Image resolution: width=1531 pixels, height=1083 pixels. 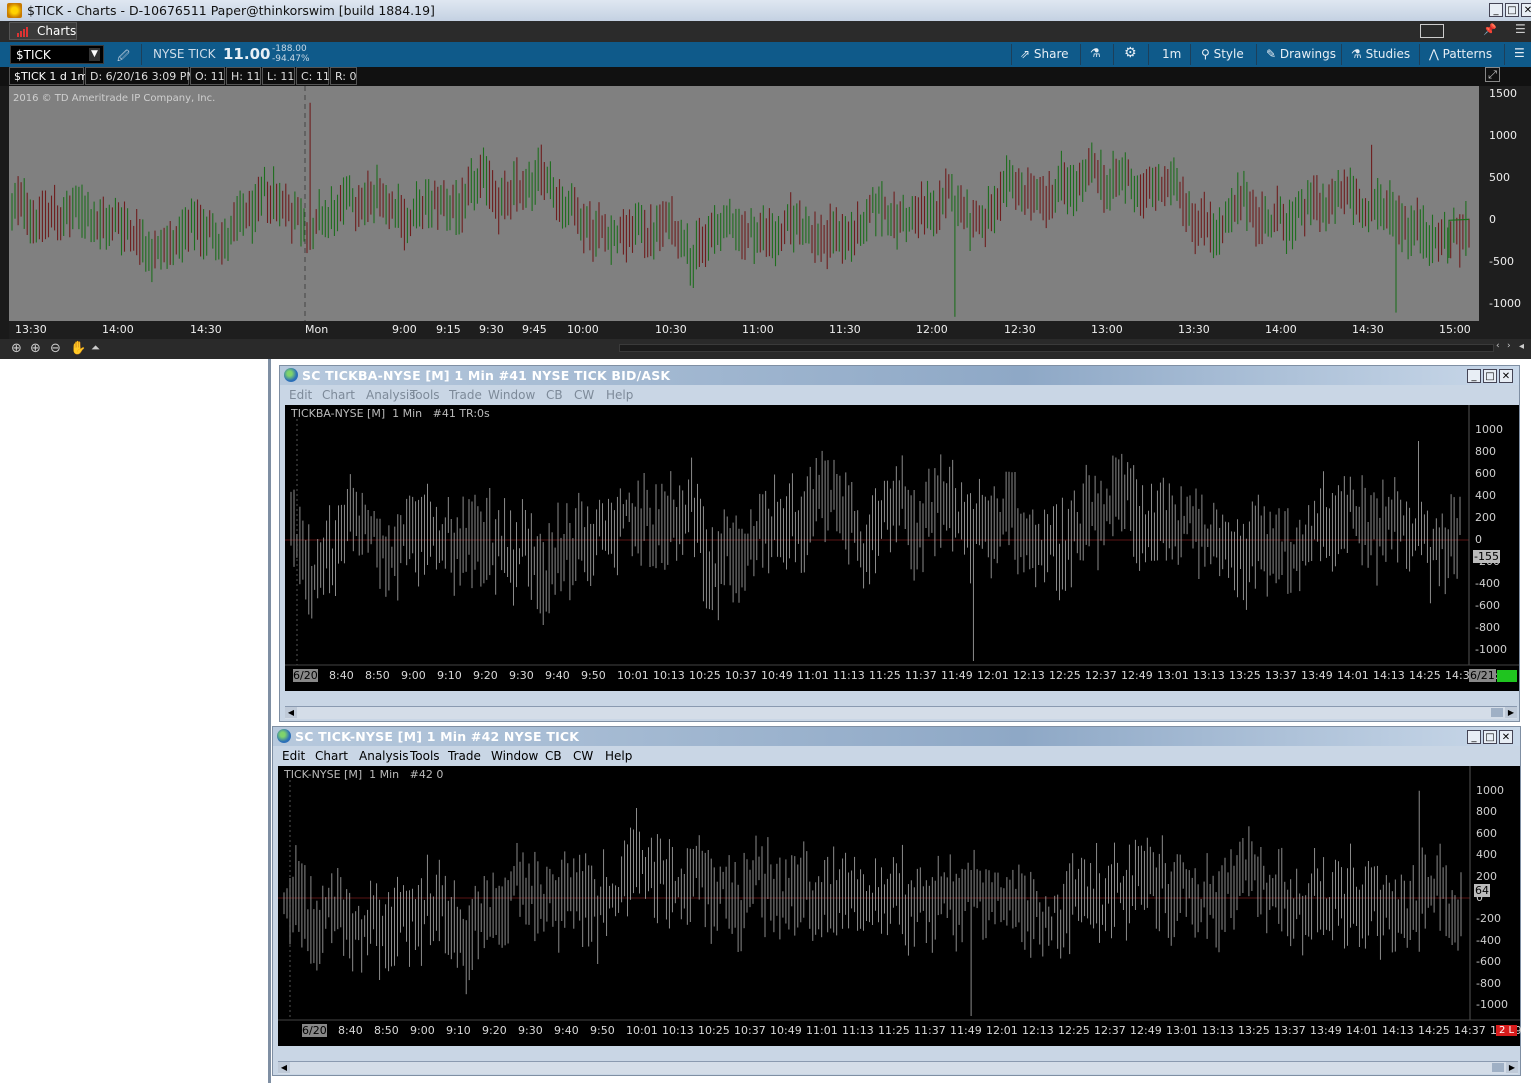 What do you see at coordinates (1432, 31) in the screenshot?
I see `layout-box-icon` at bounding box center [1432, 31].